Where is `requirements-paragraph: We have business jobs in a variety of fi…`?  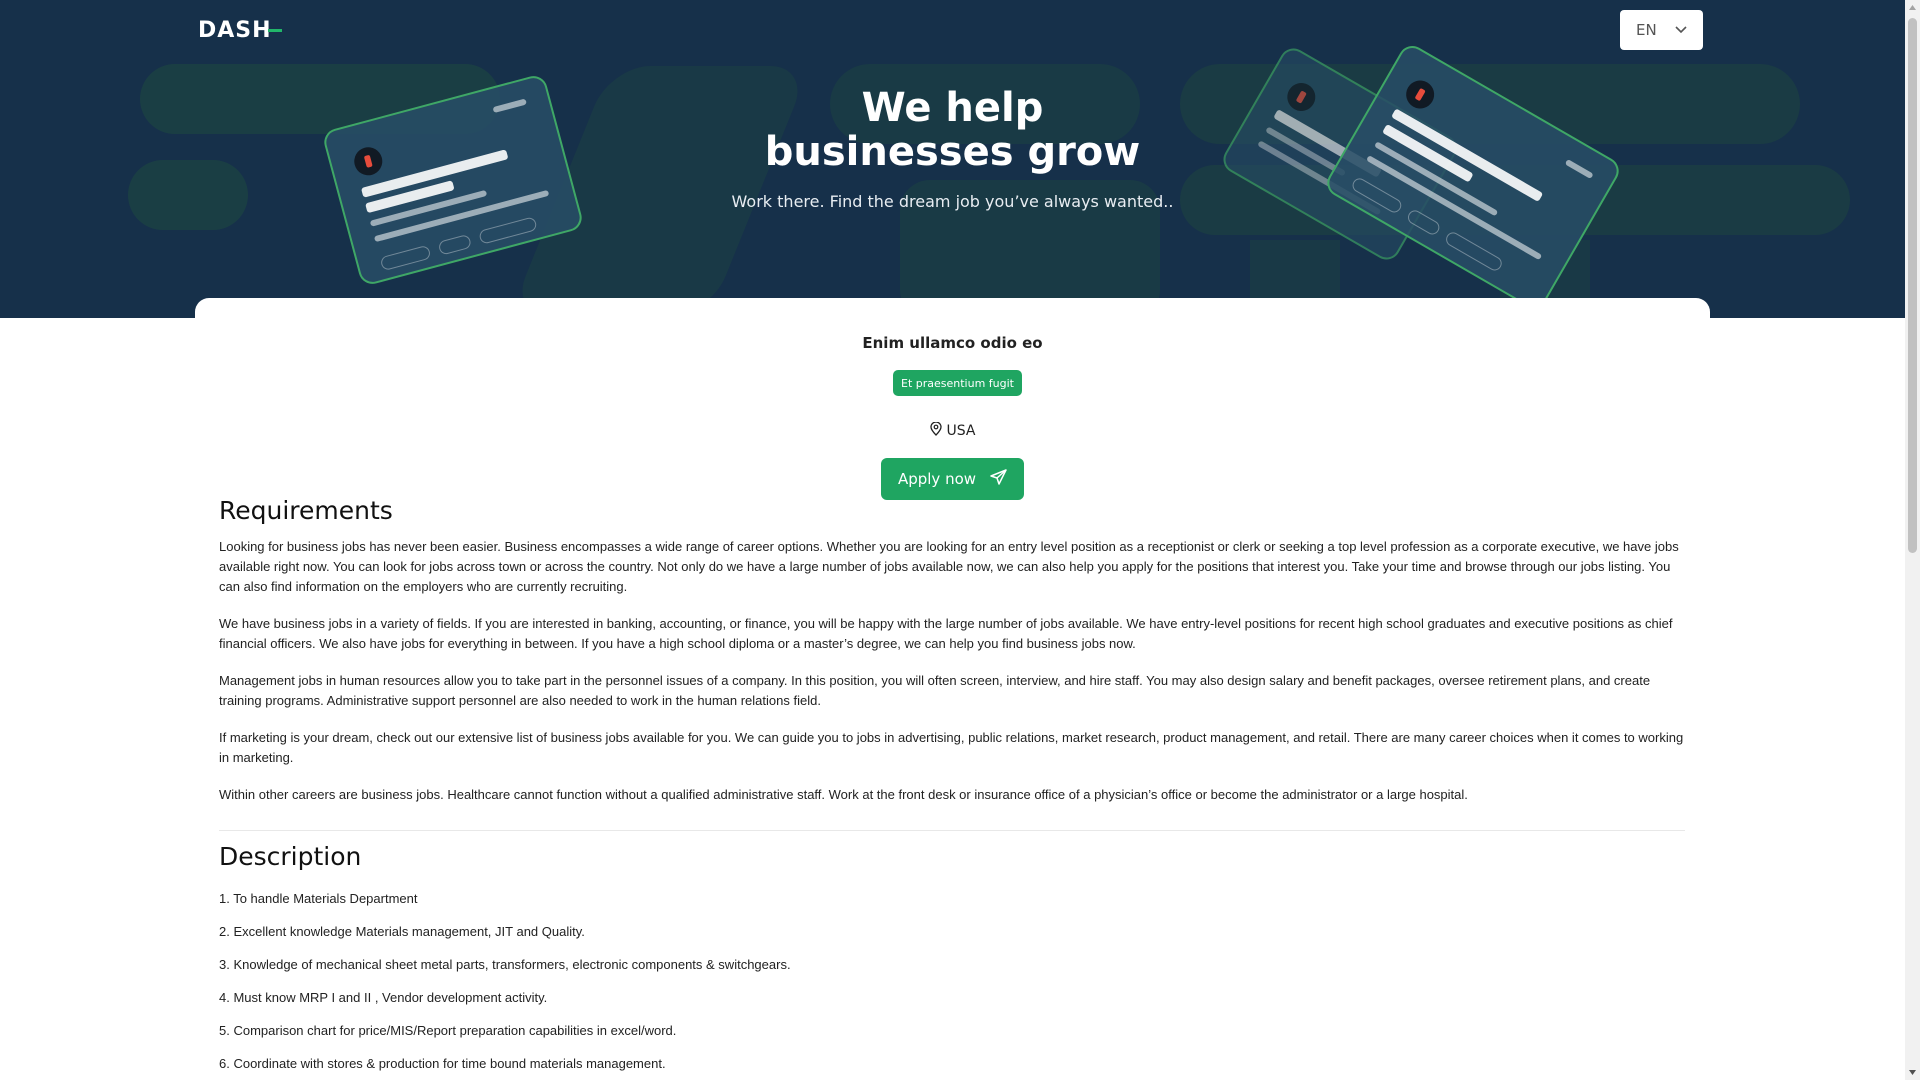
requirements-paragraph: We have business jobs in a variety of fi… is located at coordinates (946, 633).